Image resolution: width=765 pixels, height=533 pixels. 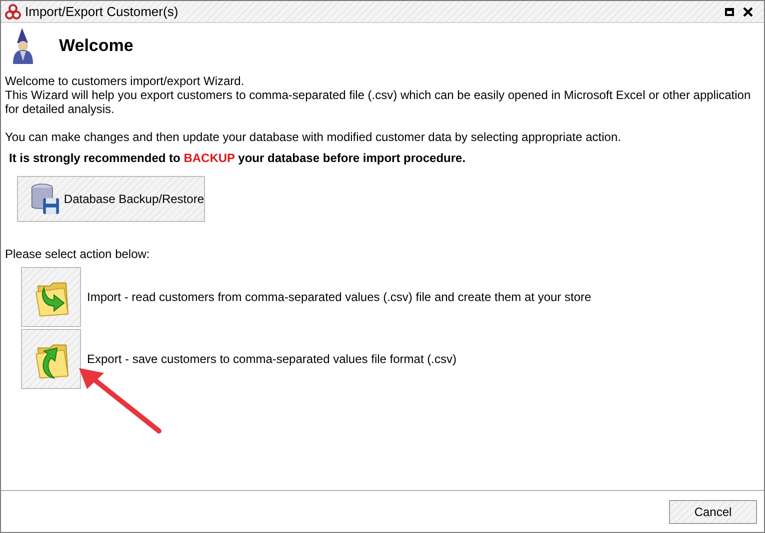 What do you see at coordinates (102, 11) in the screenshot?
I see `window-title: Import/Export Customer(s)` at bounding box center [102, 11].